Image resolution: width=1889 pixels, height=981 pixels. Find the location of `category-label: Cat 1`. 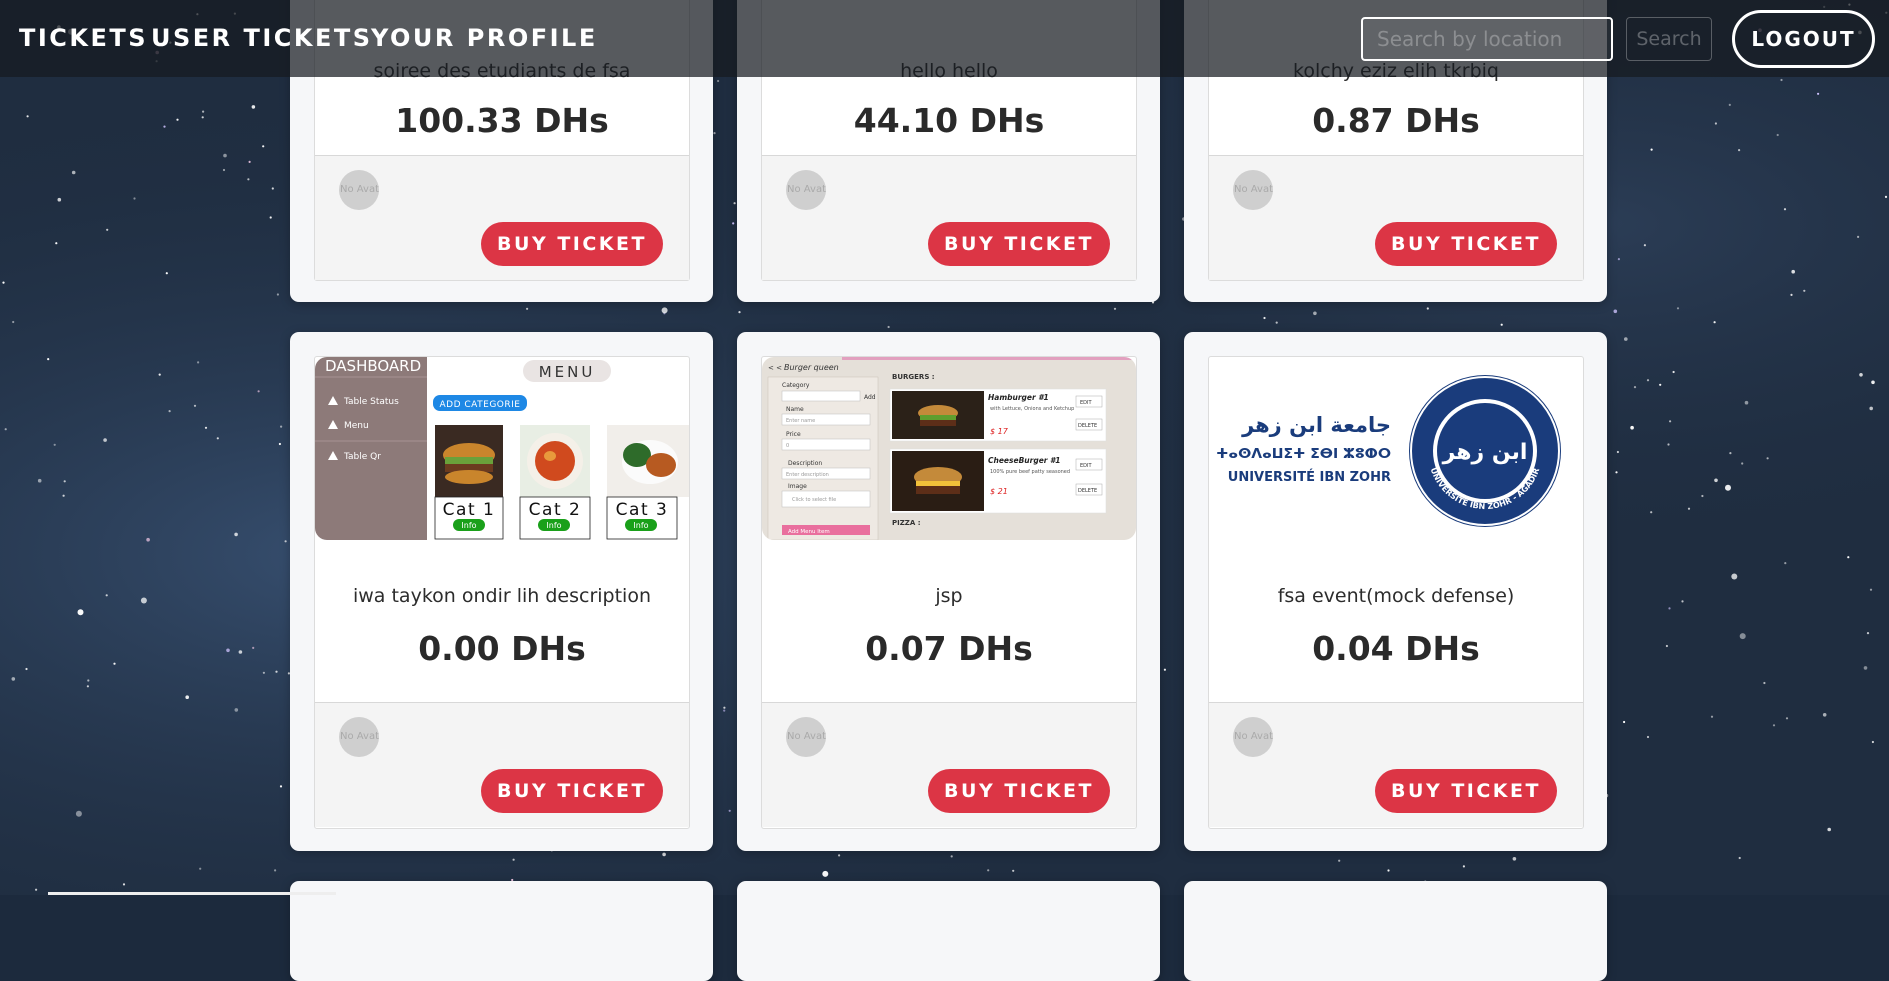

category-label: Cat 1 is located at coordinates (469, 510).